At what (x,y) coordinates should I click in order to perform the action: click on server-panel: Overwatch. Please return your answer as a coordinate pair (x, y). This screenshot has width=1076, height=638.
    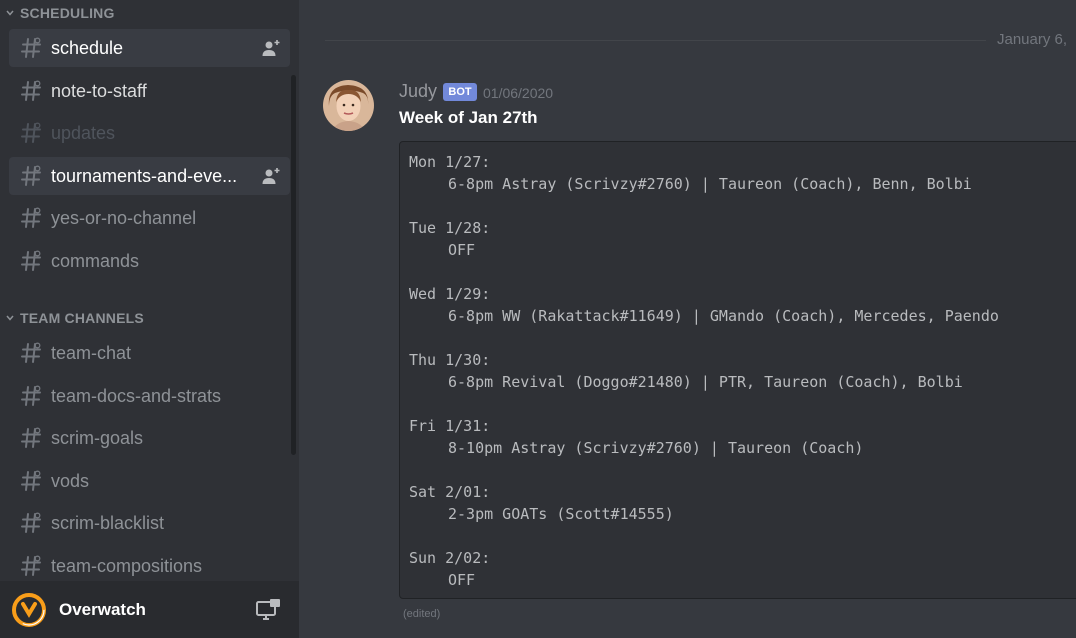
    Looking at the image, I should click on (149, 609).